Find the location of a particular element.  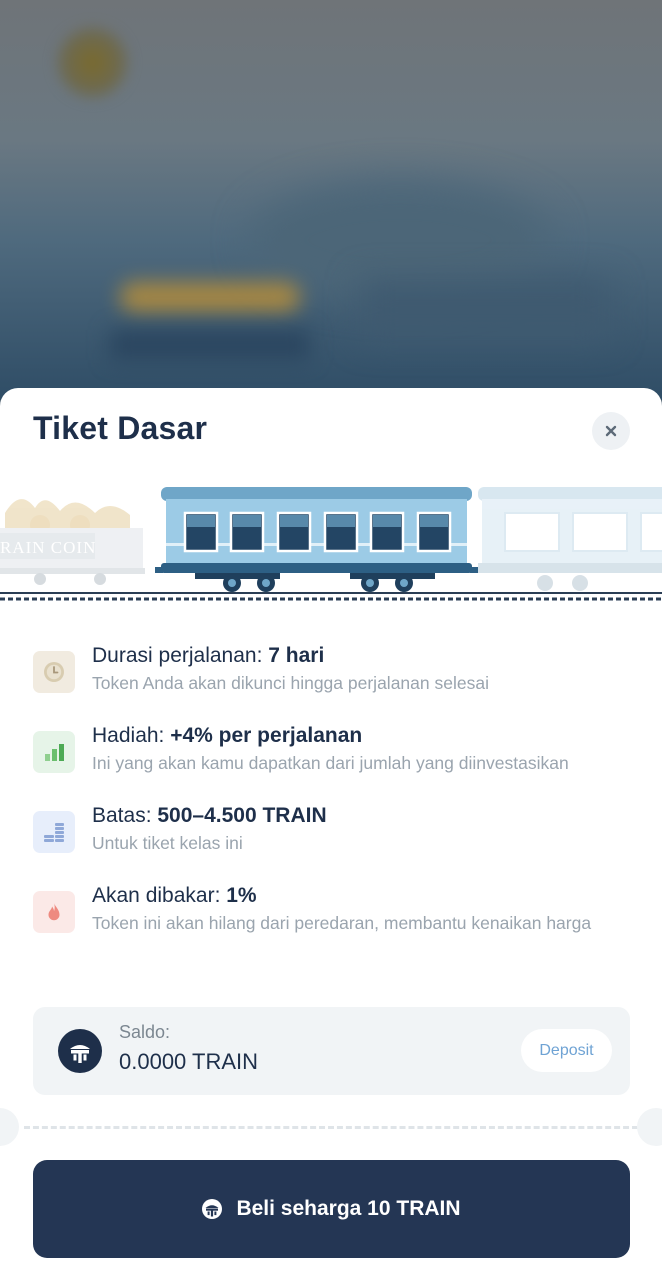

passenger-wagon is located at coordinates (316, 539).